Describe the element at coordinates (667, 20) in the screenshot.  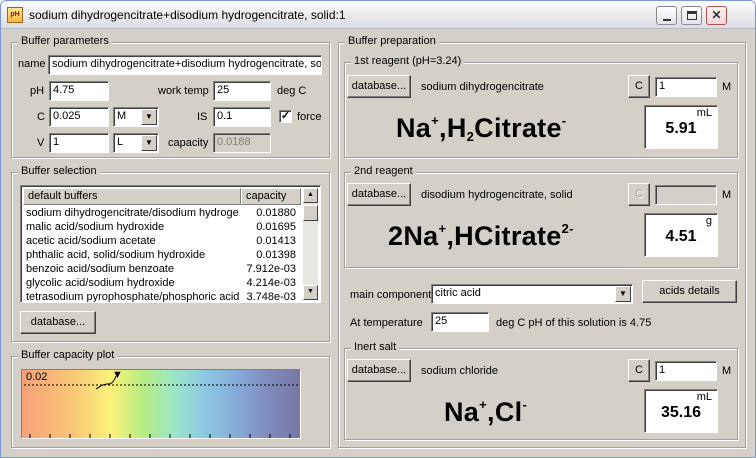
I see `minimize-icon` at that location.